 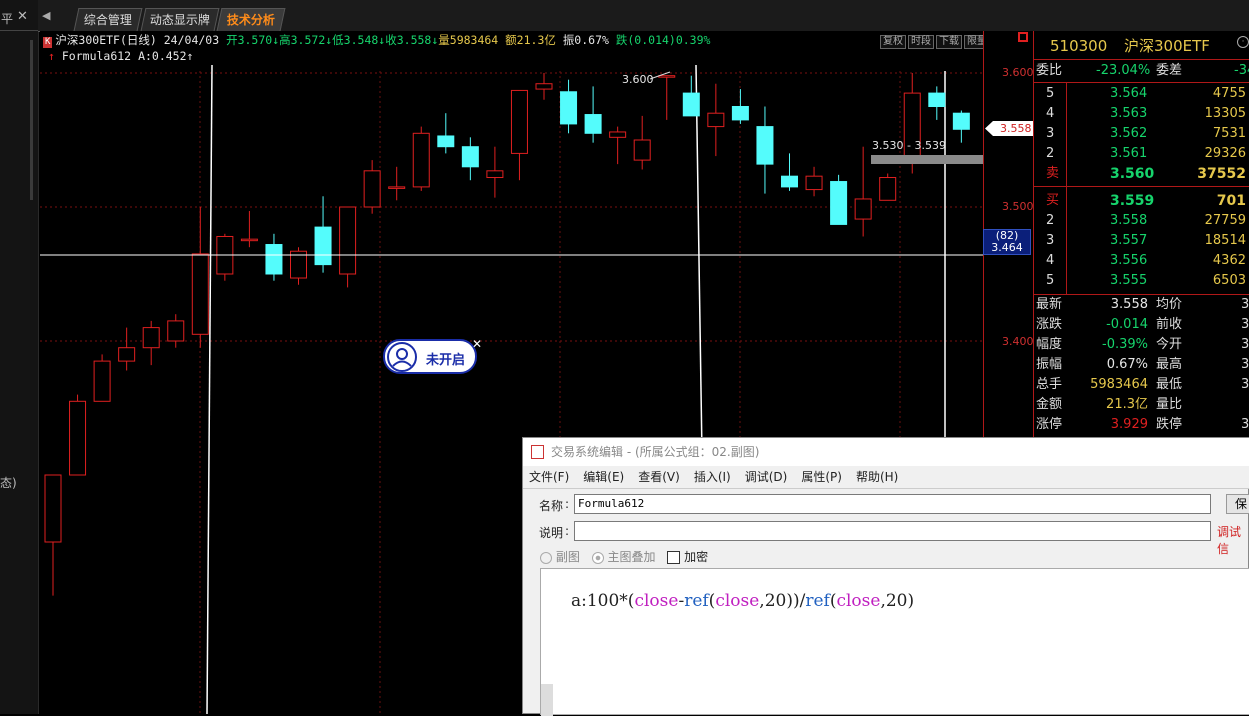 I want to click on left-panel-scrollbar, so click(x=31, y=120).